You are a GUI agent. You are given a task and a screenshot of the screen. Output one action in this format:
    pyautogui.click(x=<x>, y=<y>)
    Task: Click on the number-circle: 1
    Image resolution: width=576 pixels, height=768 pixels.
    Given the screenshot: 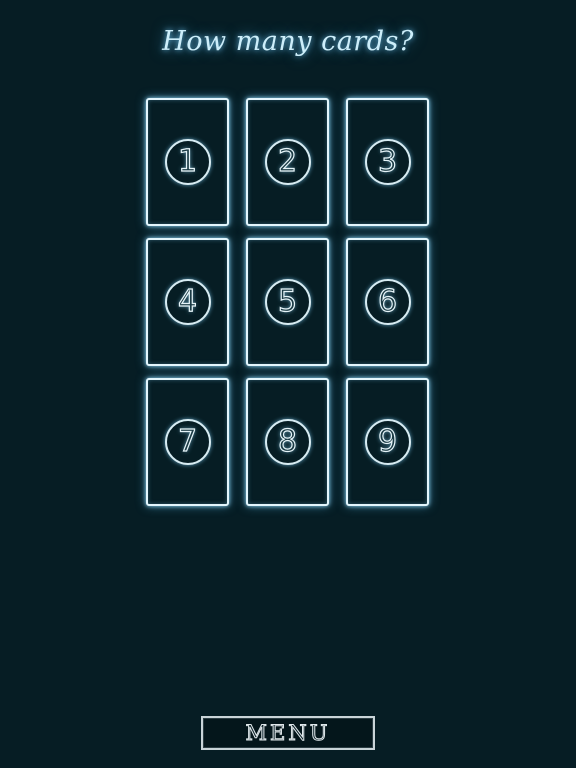 What is the action you would take?
    pyautogui.click(x=187, y=162)
    